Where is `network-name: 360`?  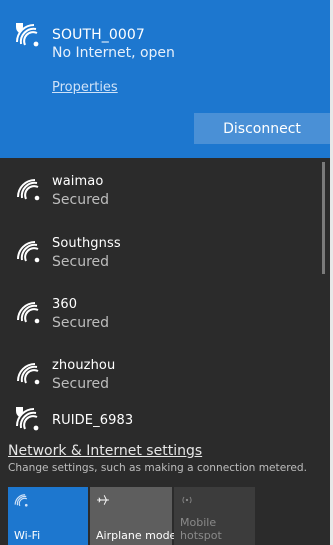 network-name: 360 is located at coordinates (65, 304).